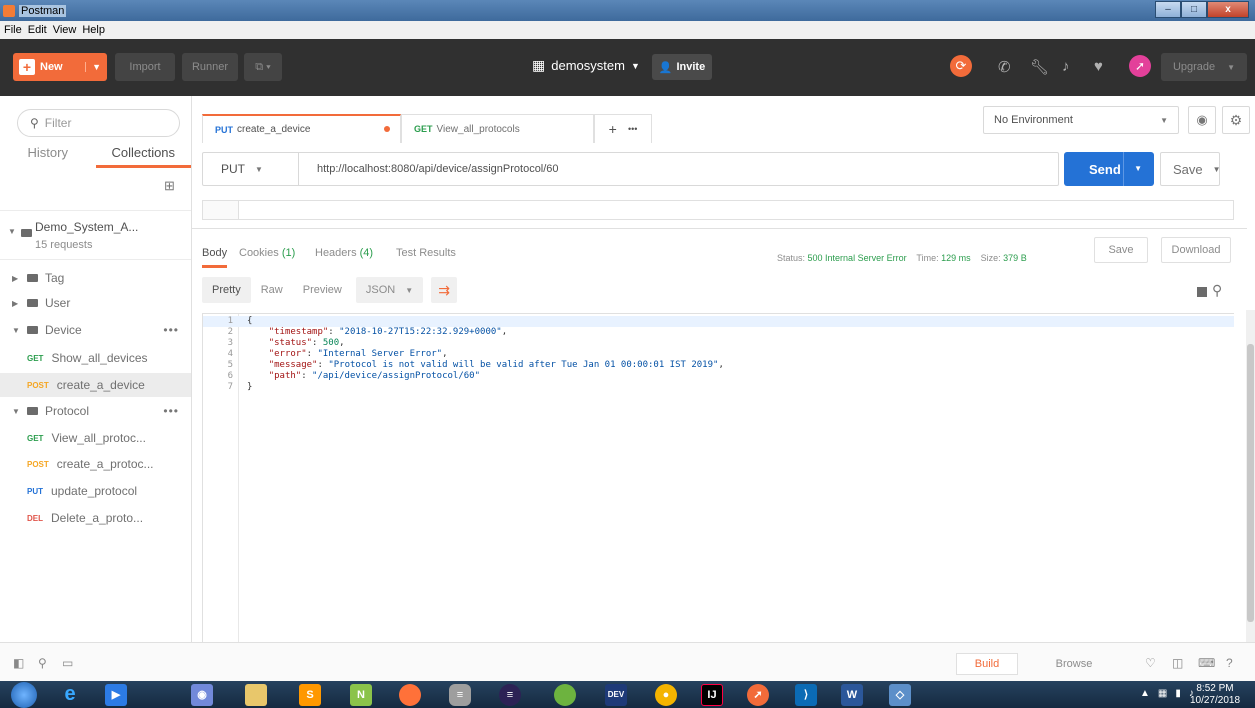 The image size is (1255, 708). What do you see at coordinates (169, 186) in the screenshot?
I see `new-collection-icon: ⊞` at bounding box center [169, 186].